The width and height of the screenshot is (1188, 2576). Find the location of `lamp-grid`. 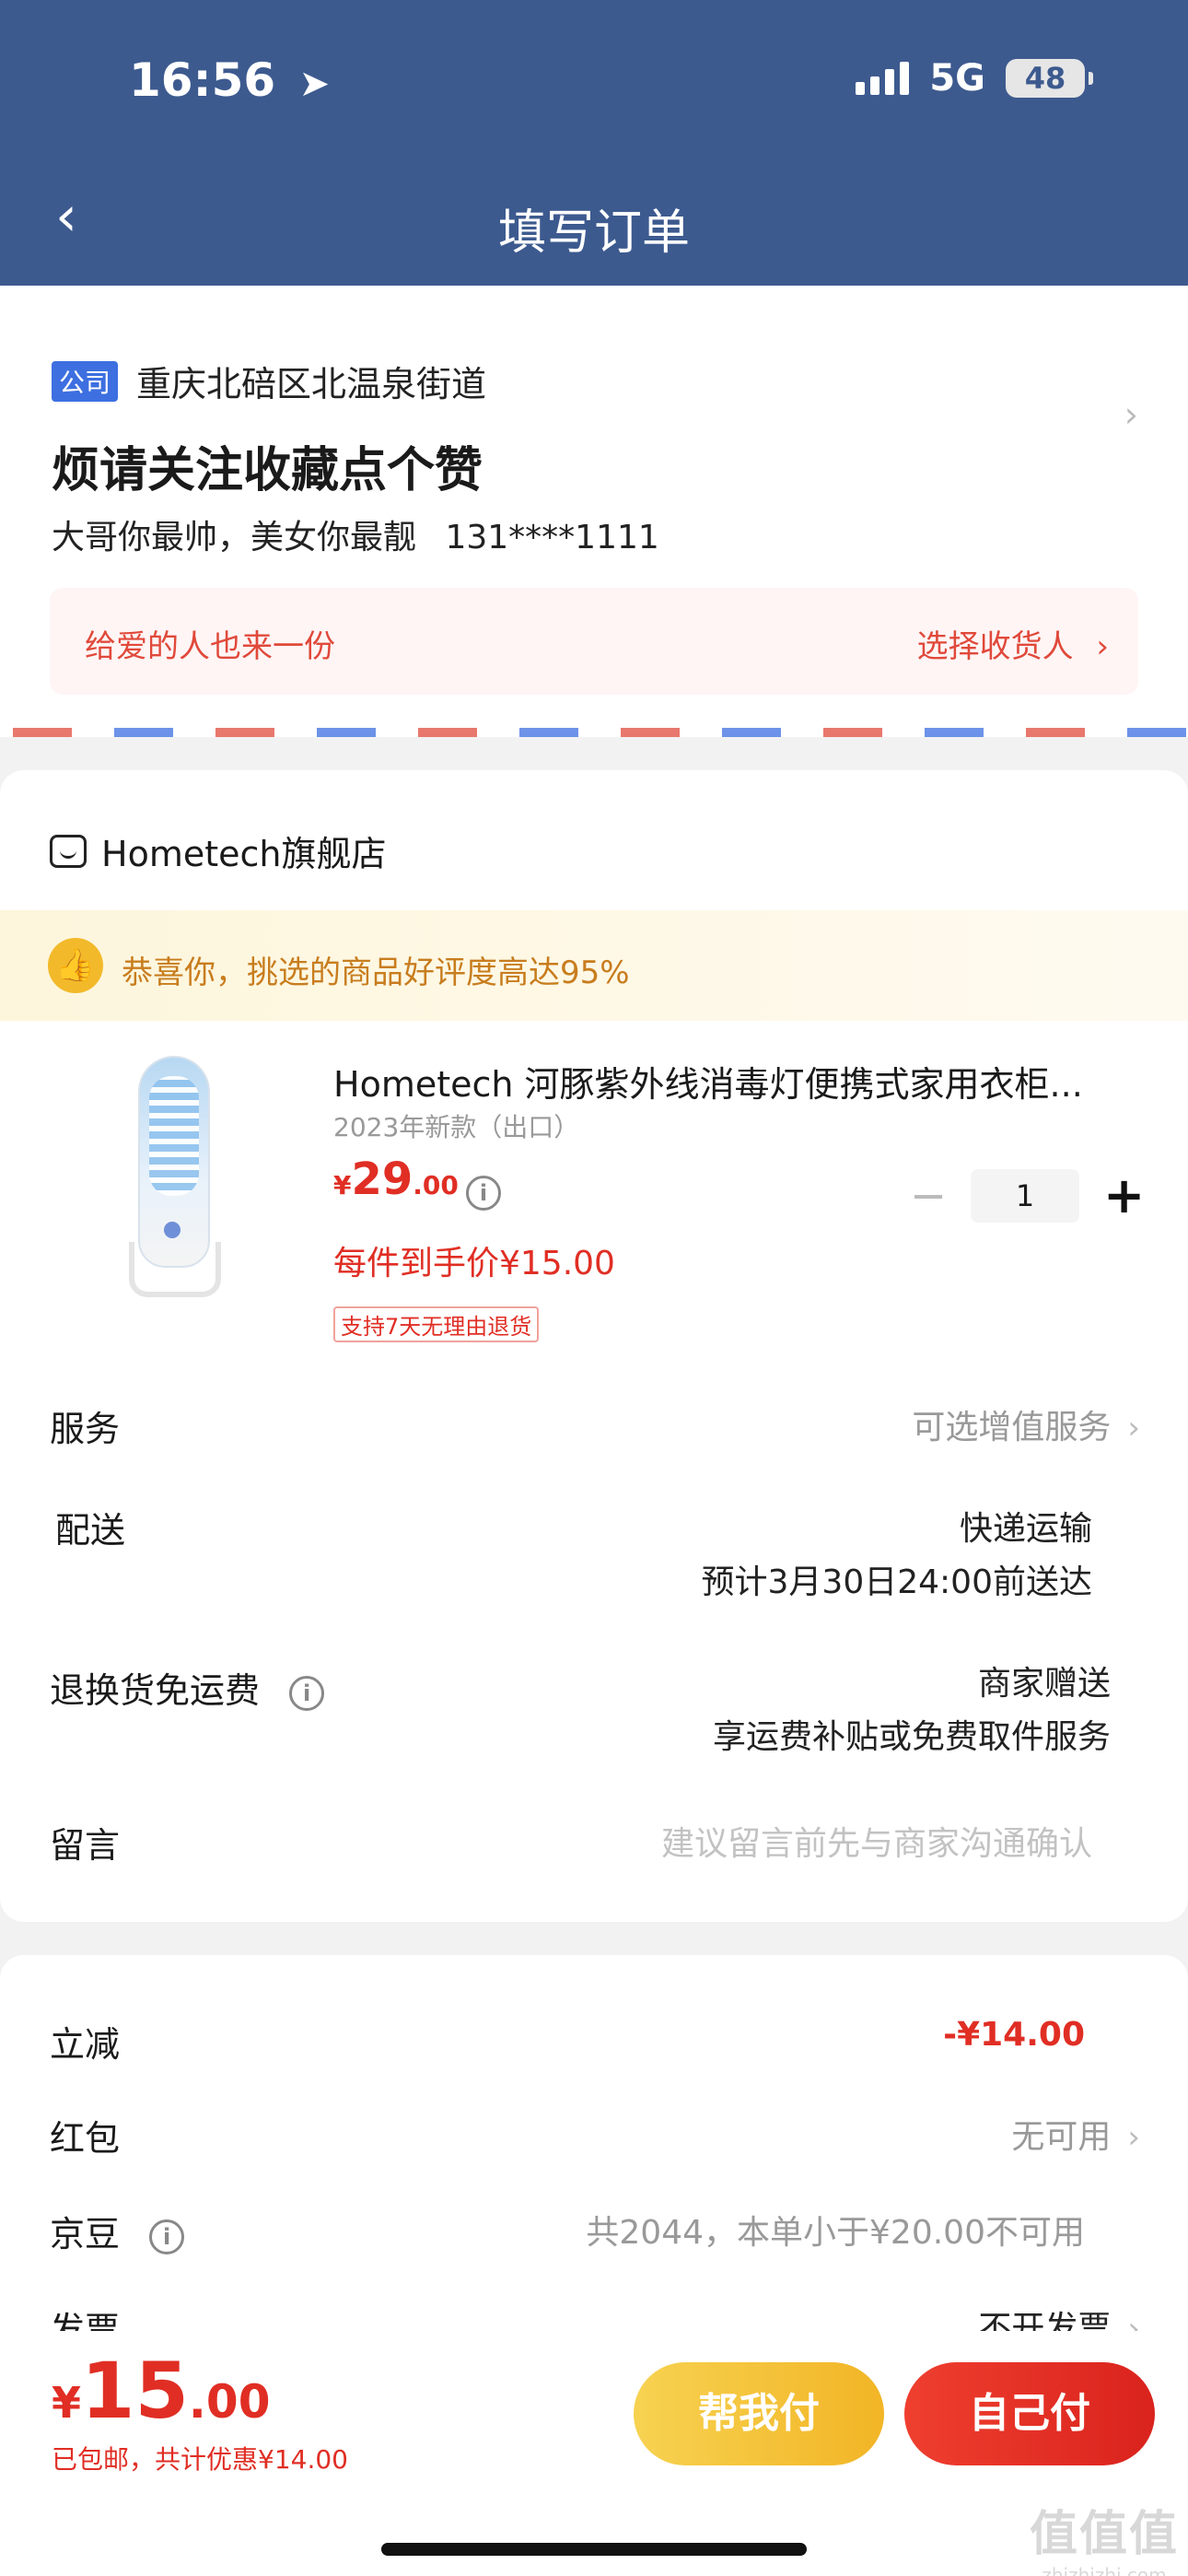

lamp-grid is located at coordinates (174, 1136).